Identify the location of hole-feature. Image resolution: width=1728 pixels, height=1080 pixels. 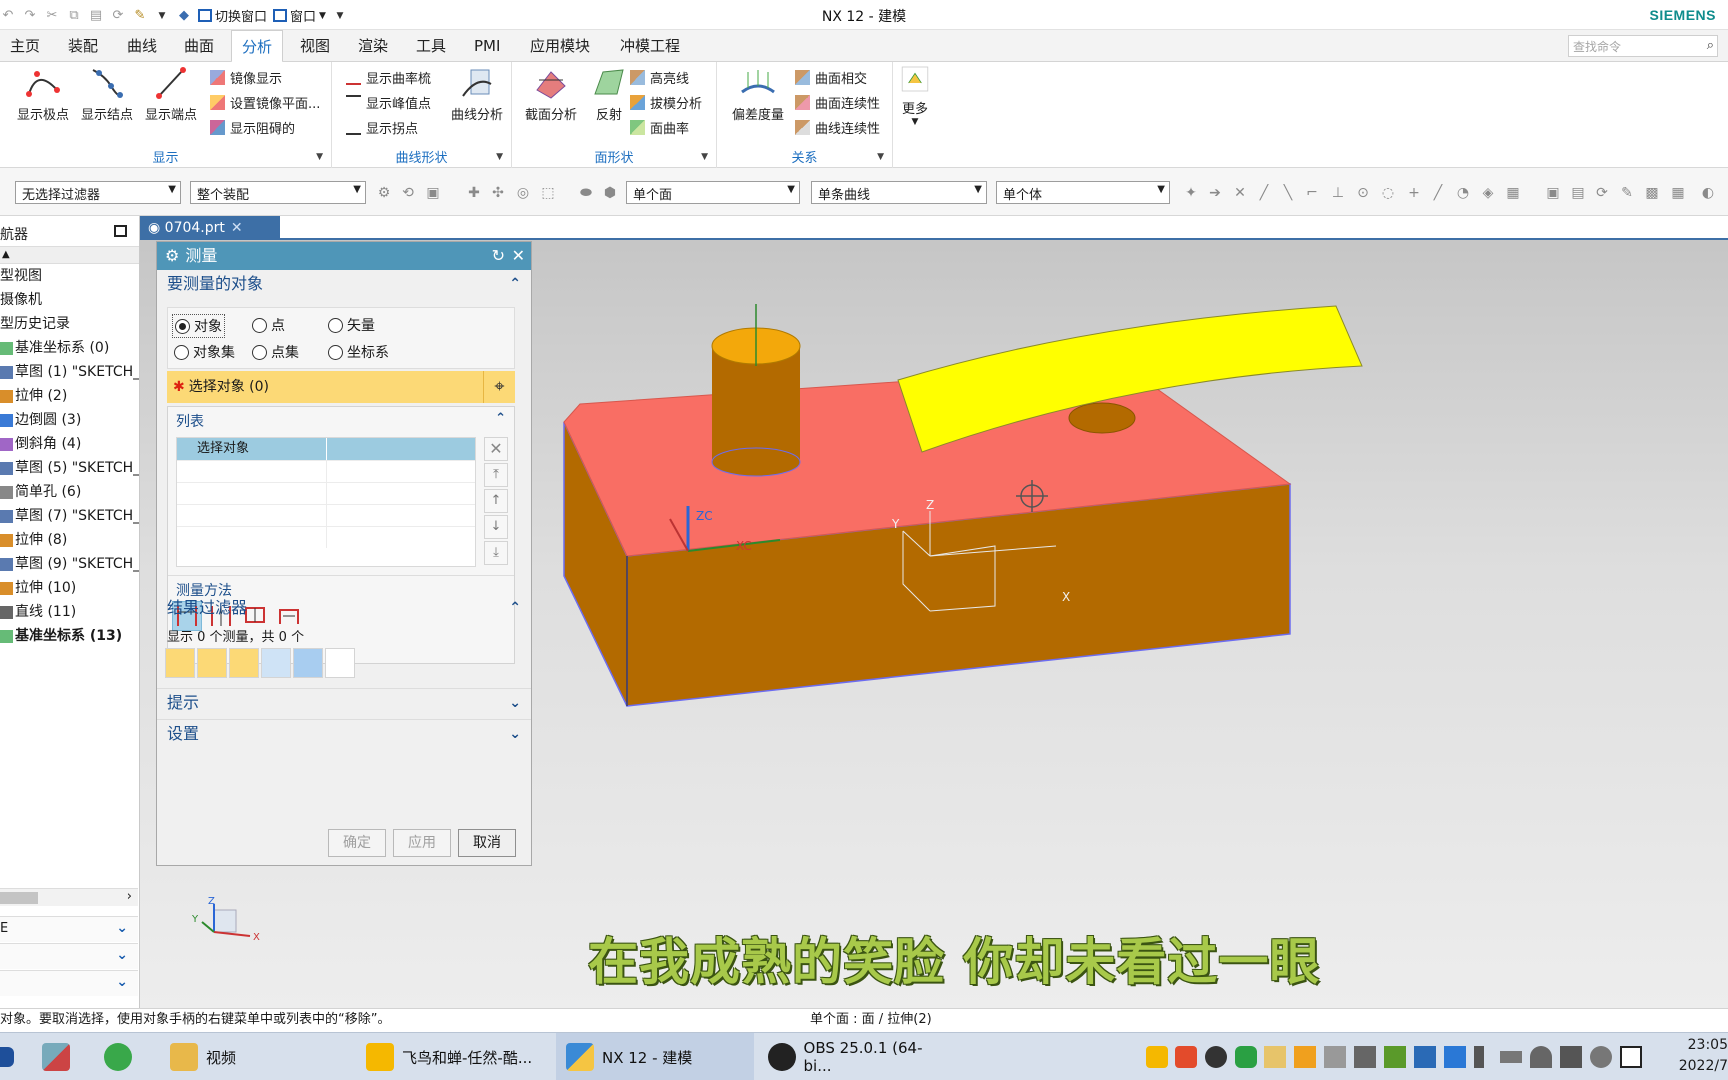
(1102, 418).